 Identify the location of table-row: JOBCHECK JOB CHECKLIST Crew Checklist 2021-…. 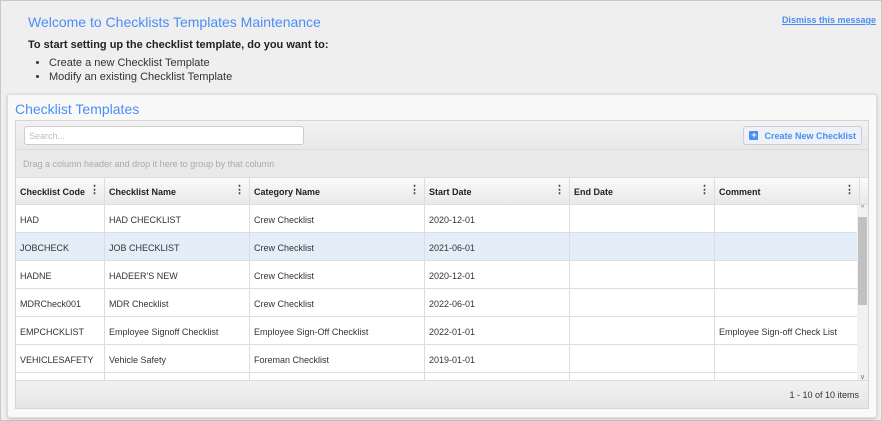
(442, 247).